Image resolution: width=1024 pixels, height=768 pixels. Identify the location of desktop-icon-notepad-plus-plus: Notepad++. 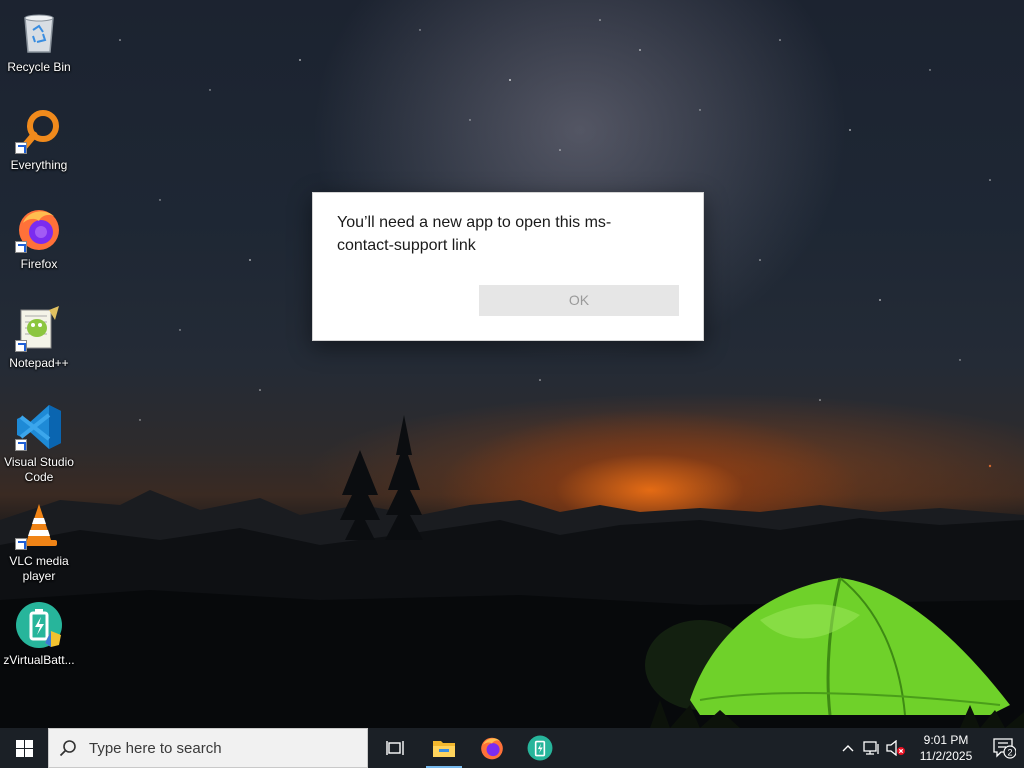
(39, 337).